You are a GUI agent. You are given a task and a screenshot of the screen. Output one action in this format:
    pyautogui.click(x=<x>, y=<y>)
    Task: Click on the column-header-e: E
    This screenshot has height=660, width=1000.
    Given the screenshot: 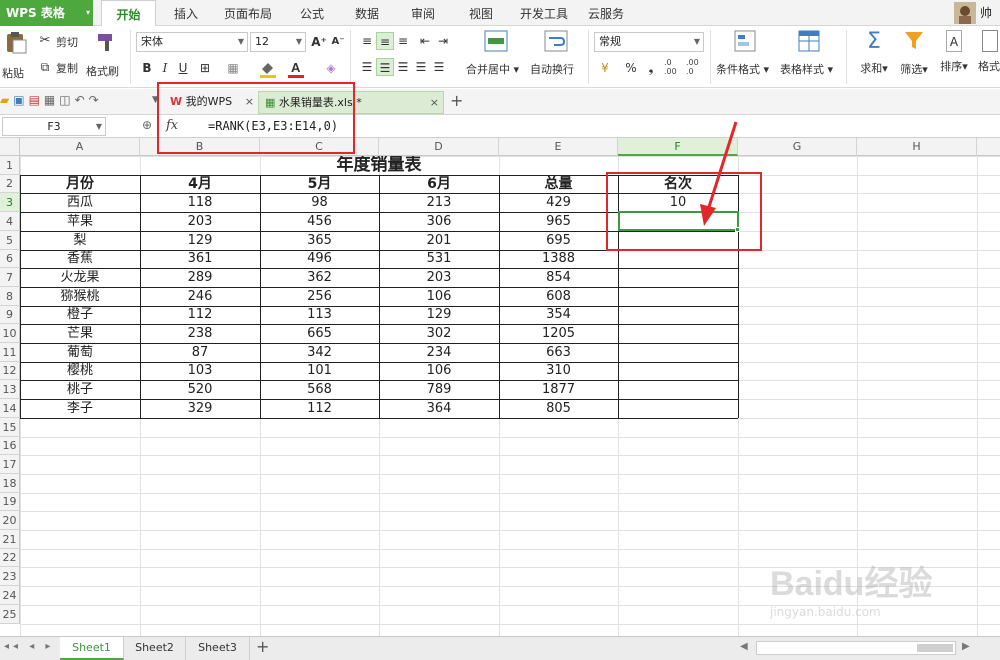 What is the action you would take?
    pyautogui.click(x=558, y=147)
    